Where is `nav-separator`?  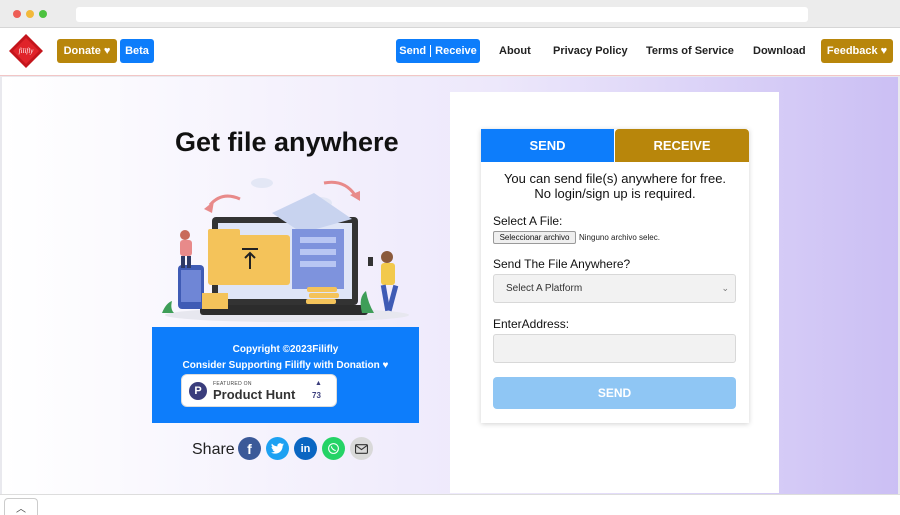
nav-separator is located at coordinates (431, 51).